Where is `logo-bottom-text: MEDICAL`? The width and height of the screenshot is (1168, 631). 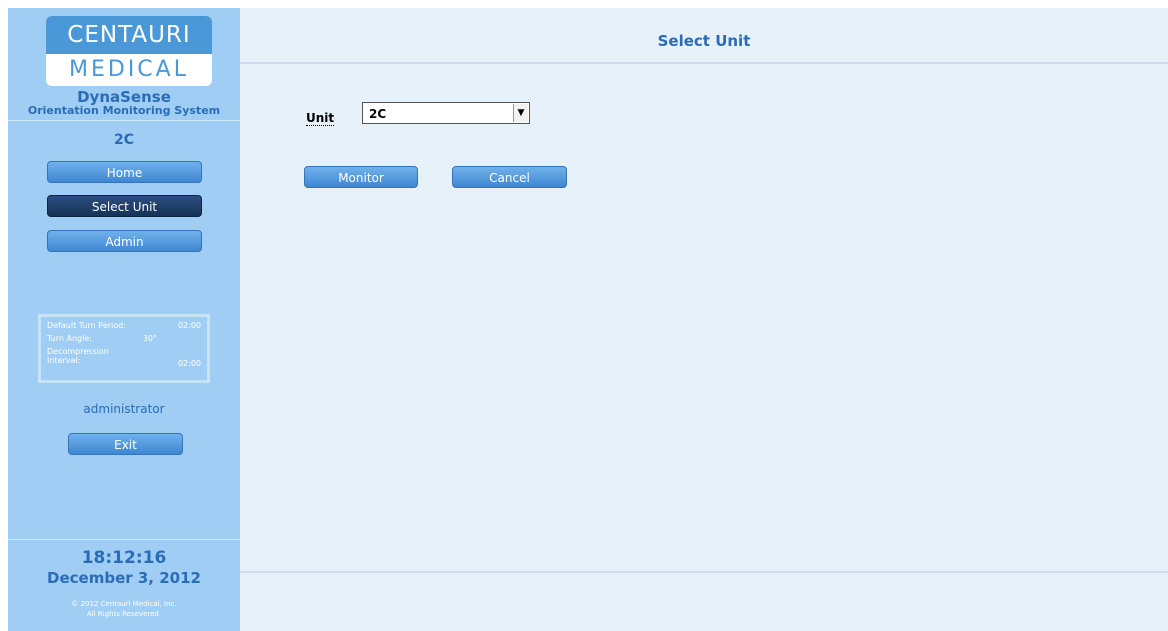 logo-bottom-text: MEDICAL is located at coordinates (129, 69).